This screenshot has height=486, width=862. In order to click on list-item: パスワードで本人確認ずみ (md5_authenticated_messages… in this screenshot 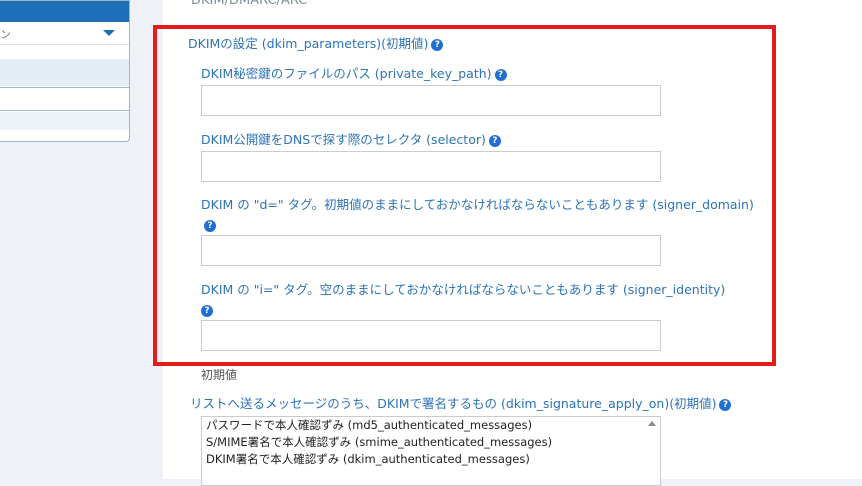, I will do `click(431, 425)`.